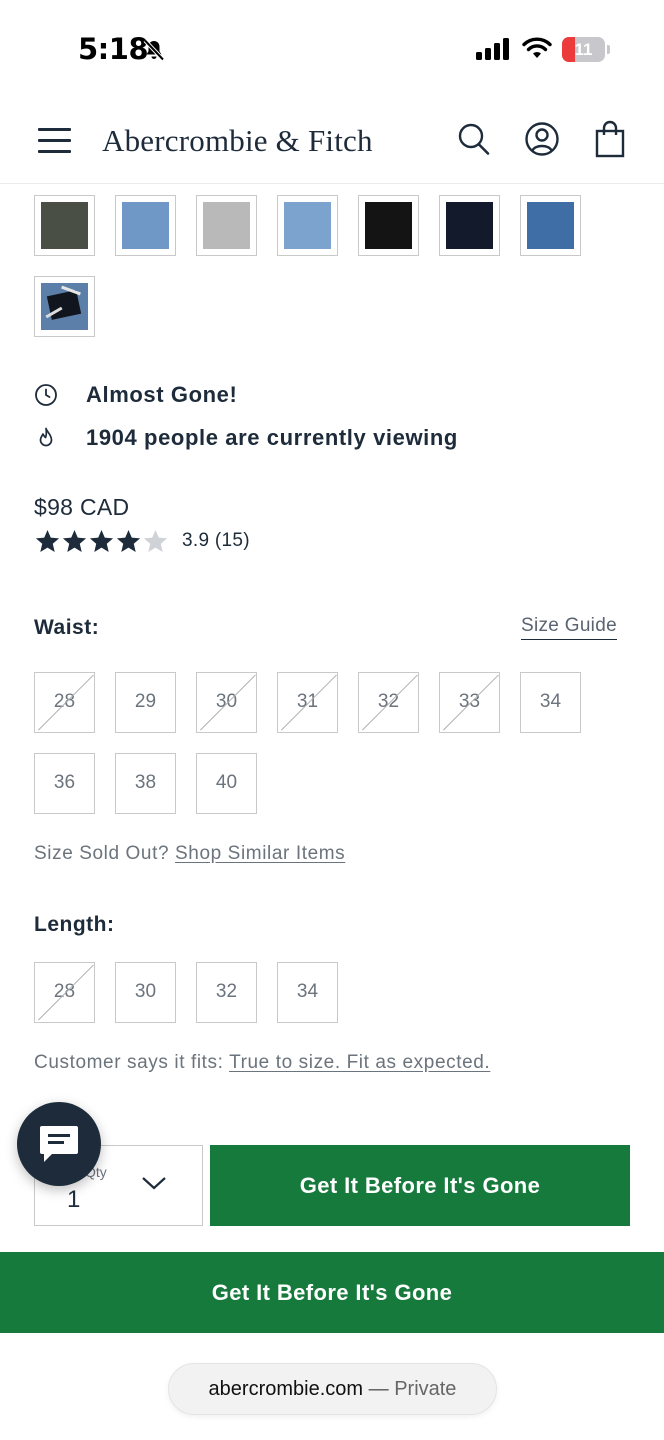 The width and height of the screenshot is (664, 1440). What do you see at coordinates (155, 541) in the screenshot?
I see `star-empty-icon` at bounding box center [155, 541].